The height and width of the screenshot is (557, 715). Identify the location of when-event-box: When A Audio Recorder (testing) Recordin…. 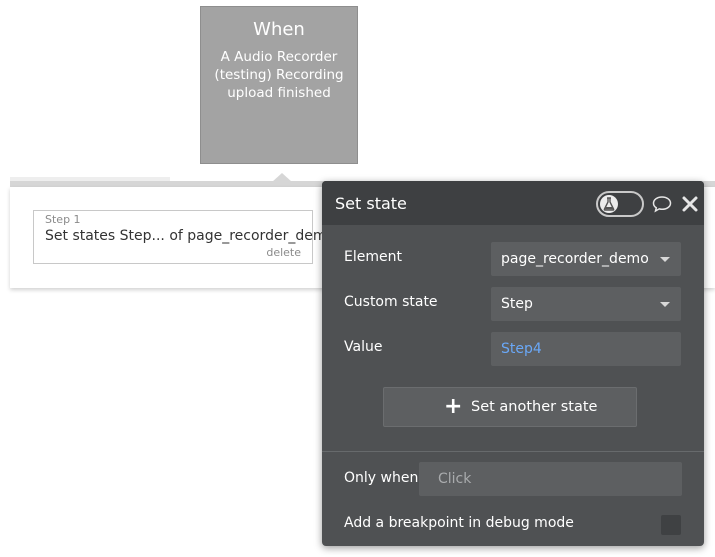
(279, 85).